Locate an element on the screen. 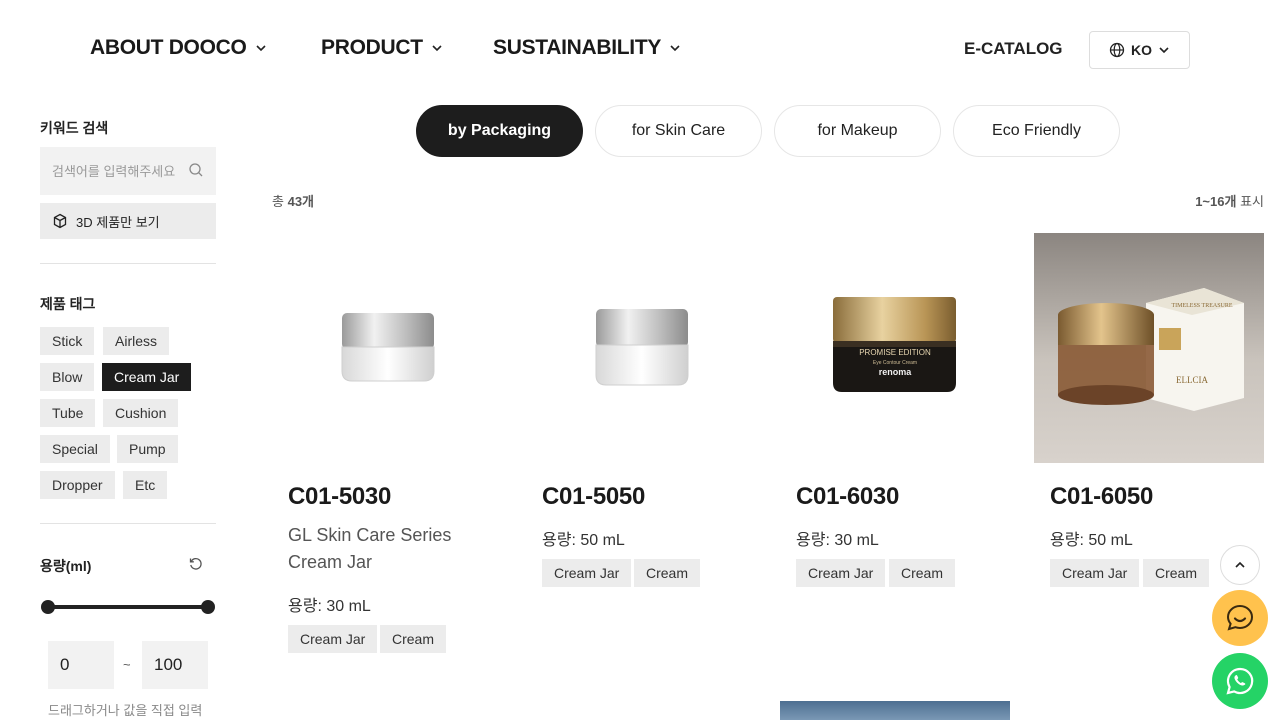  product-image: TIMELESS TREASURE ELLCIA is located at coordinates (1149, 348).